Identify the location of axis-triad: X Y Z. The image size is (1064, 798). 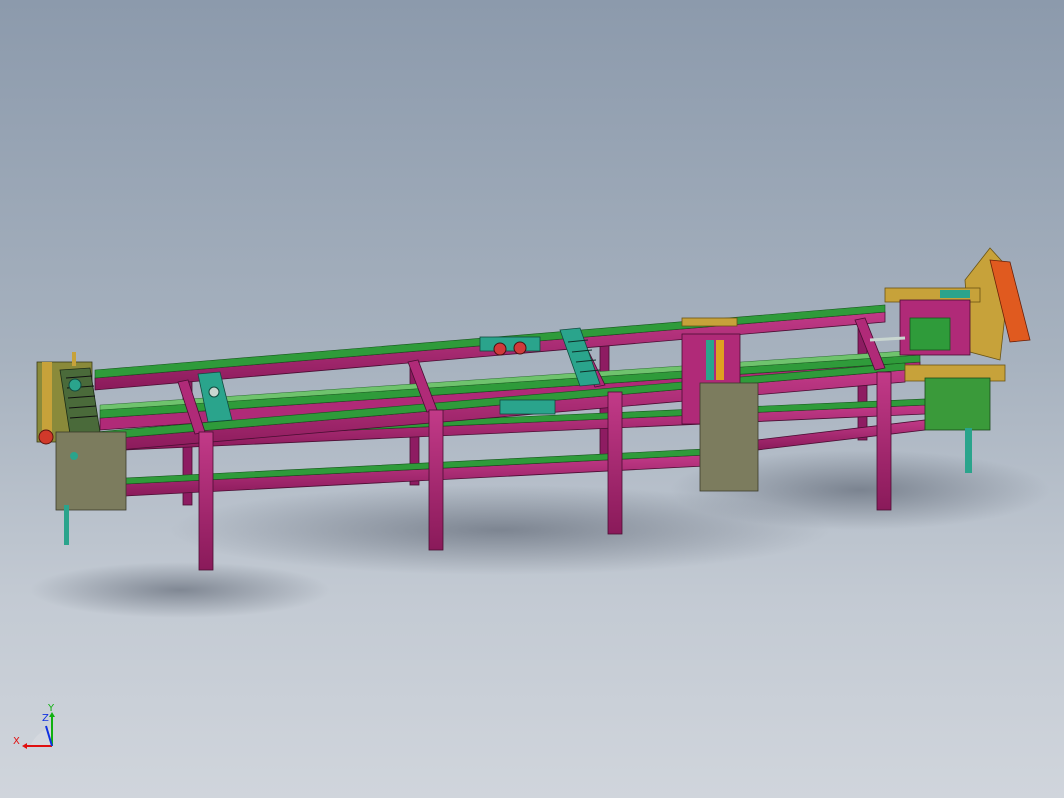
(36, 730).